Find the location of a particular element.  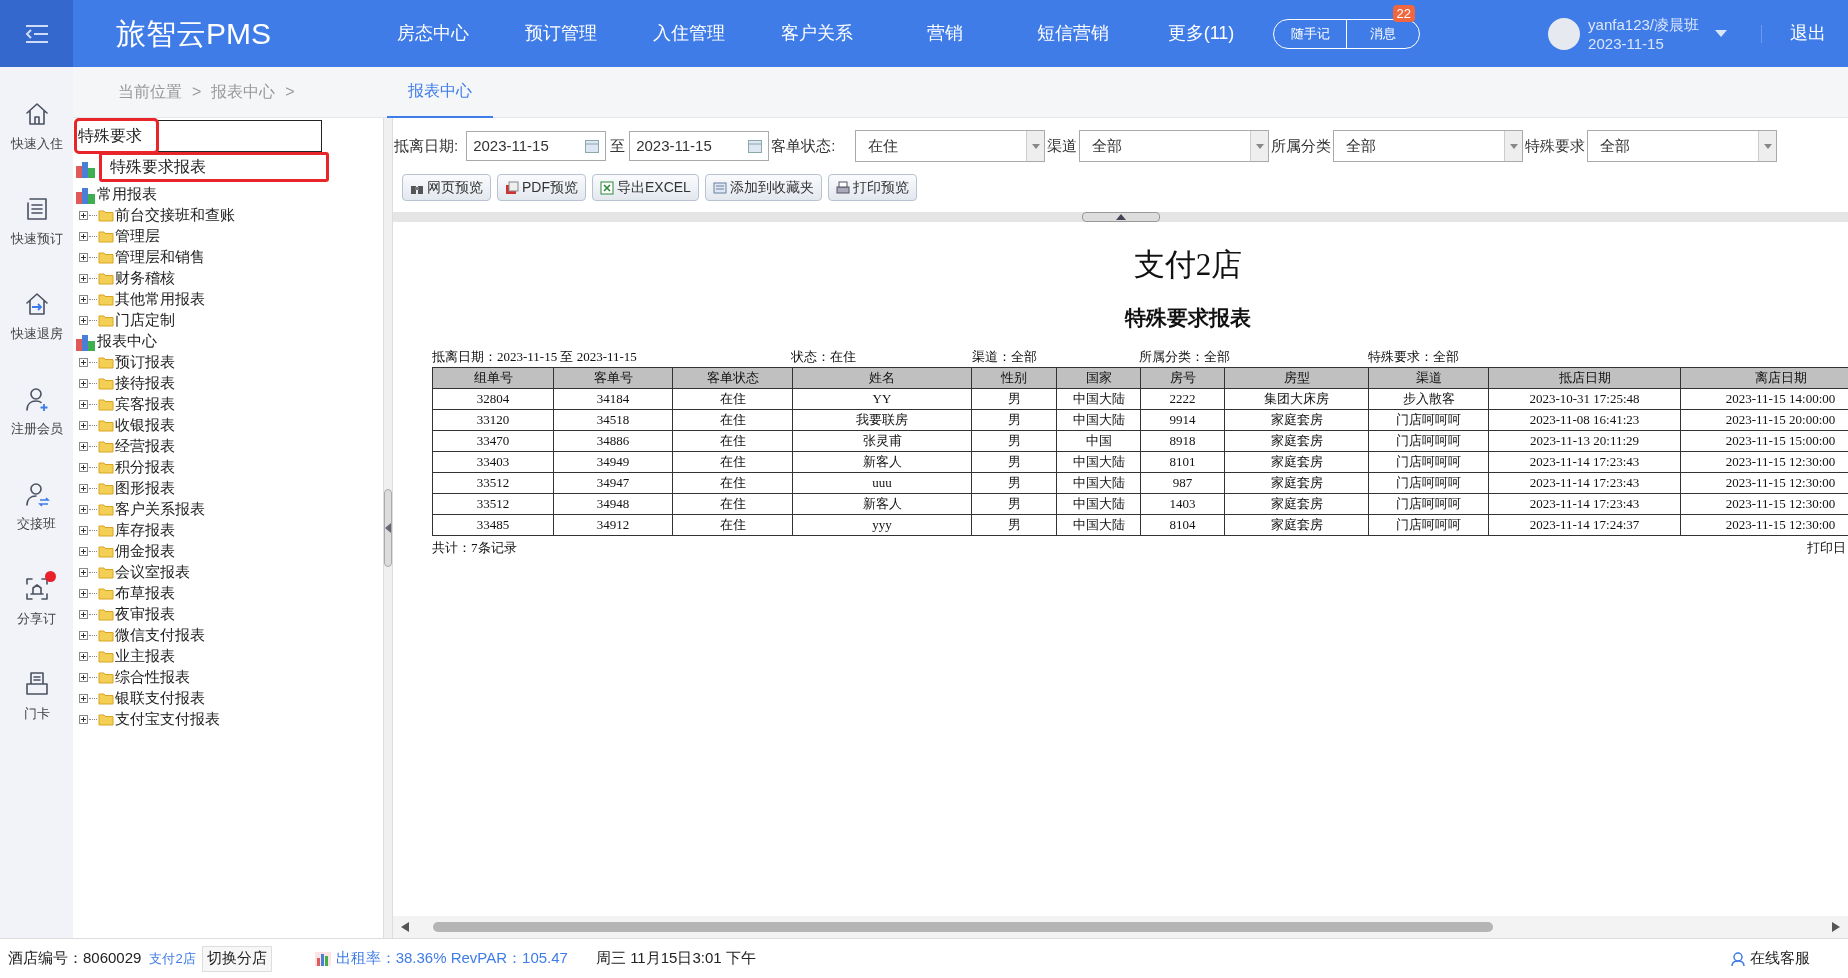

sidebar-item: 交接班 is located at coordinates (36, 527).